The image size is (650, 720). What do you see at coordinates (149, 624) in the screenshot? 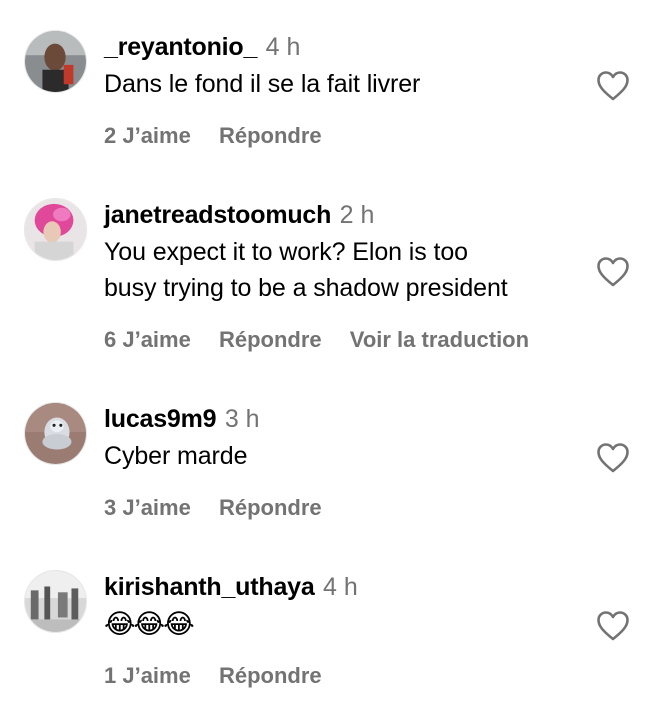
I see `comment-text: 😂😂😂` at bounding box center [149, 624].